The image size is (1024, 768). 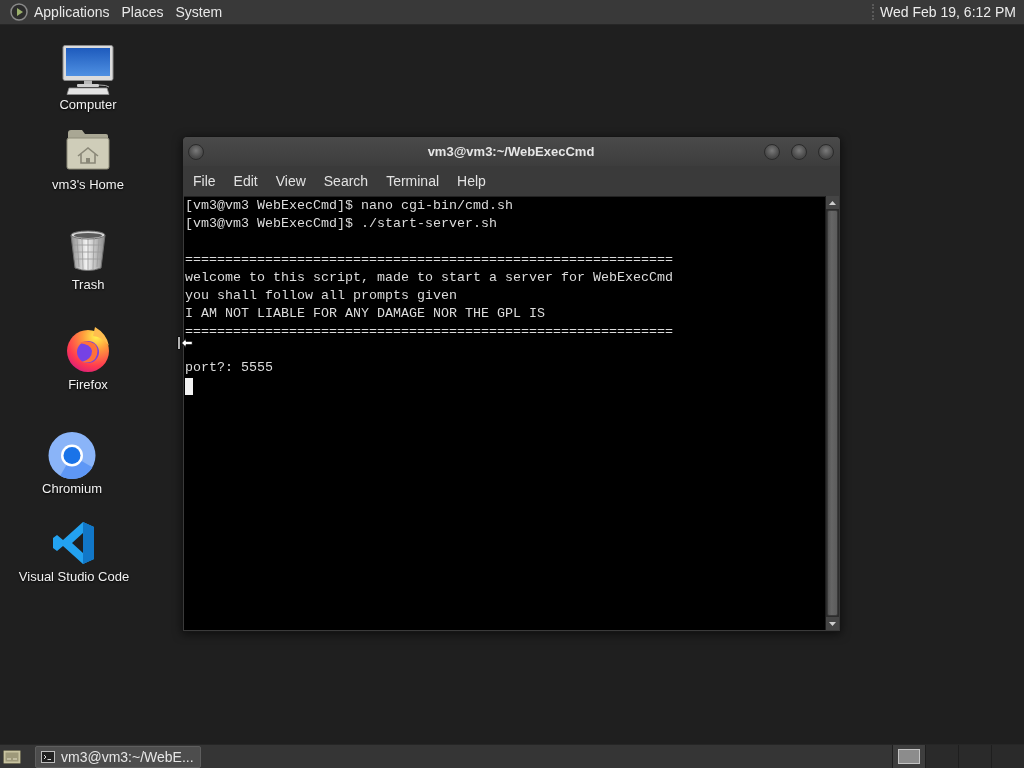 What do you see at coordinates (88, 349) in the screenshot?
I see `firefox-icon` at bounding box center [88, 349].